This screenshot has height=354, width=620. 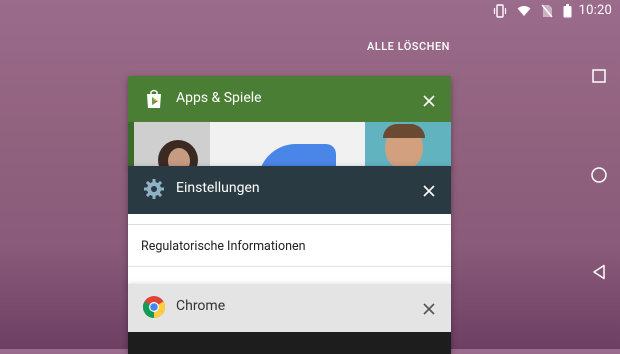 I want to click on navigation-bar, so click(x=598, y=174).